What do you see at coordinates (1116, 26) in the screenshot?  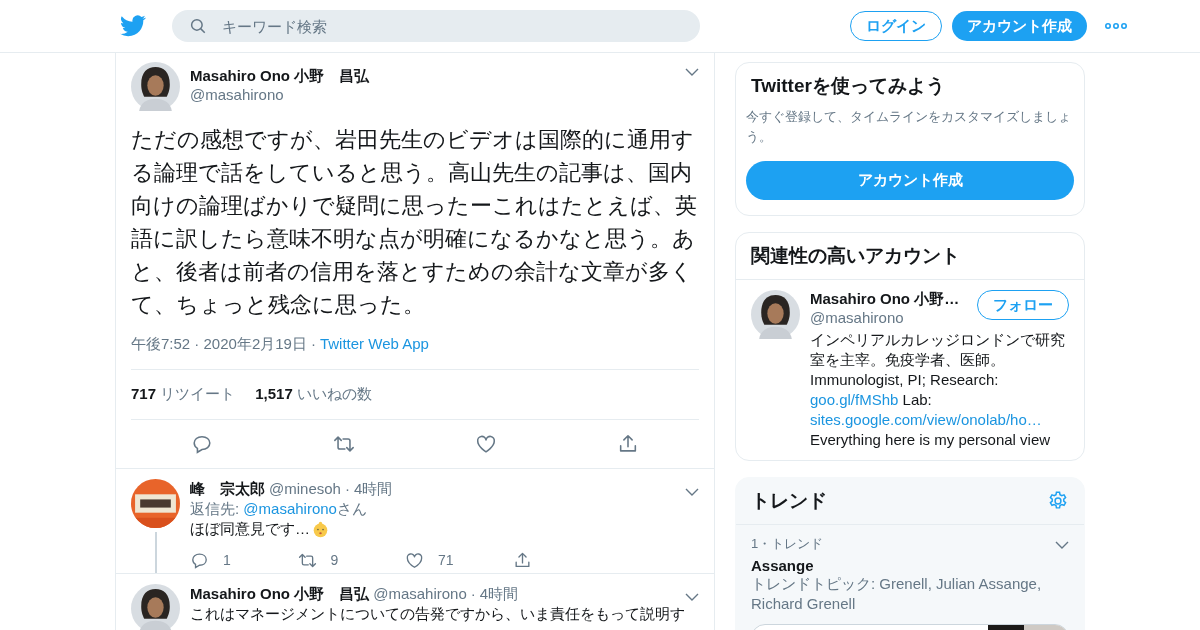 I see `more-icon` at bounding box center [1116, 26].